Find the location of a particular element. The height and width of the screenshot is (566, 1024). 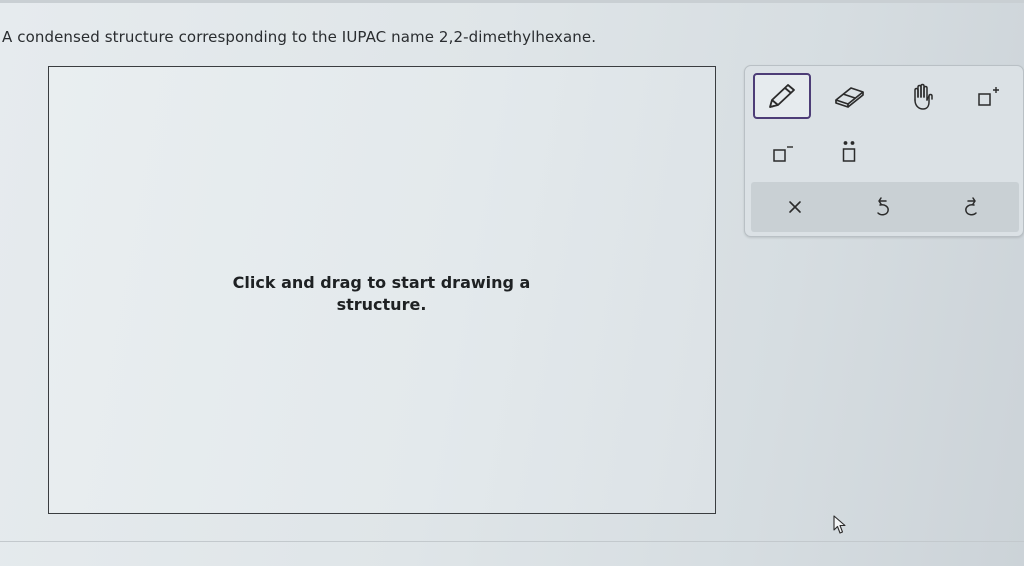

undo-icon is located at coordinates (883, 207).